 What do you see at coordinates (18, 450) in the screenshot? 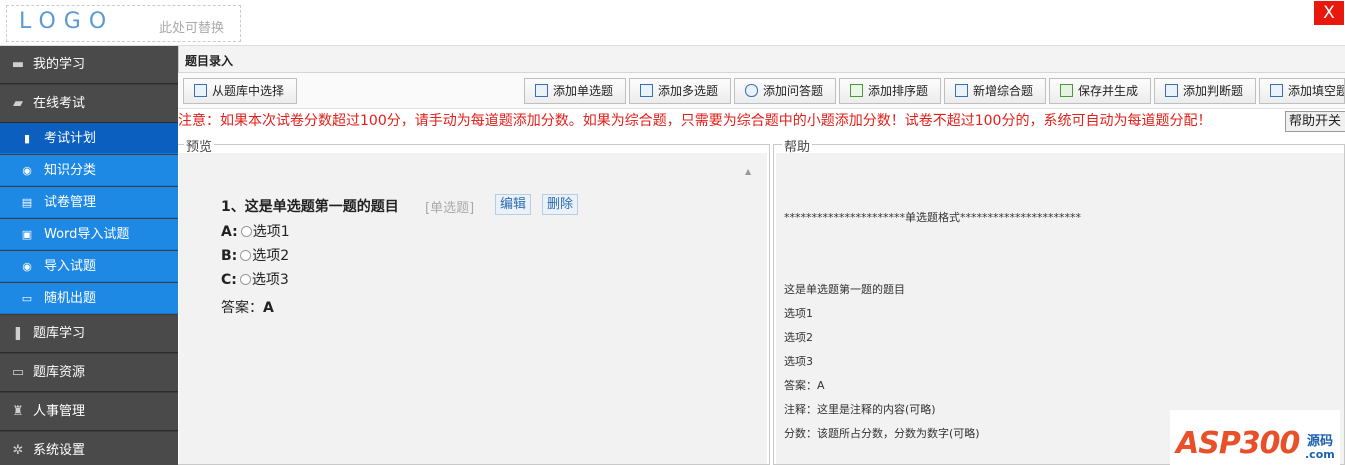
I see `gear-icon: ✲` at bounding box center [18, 450].